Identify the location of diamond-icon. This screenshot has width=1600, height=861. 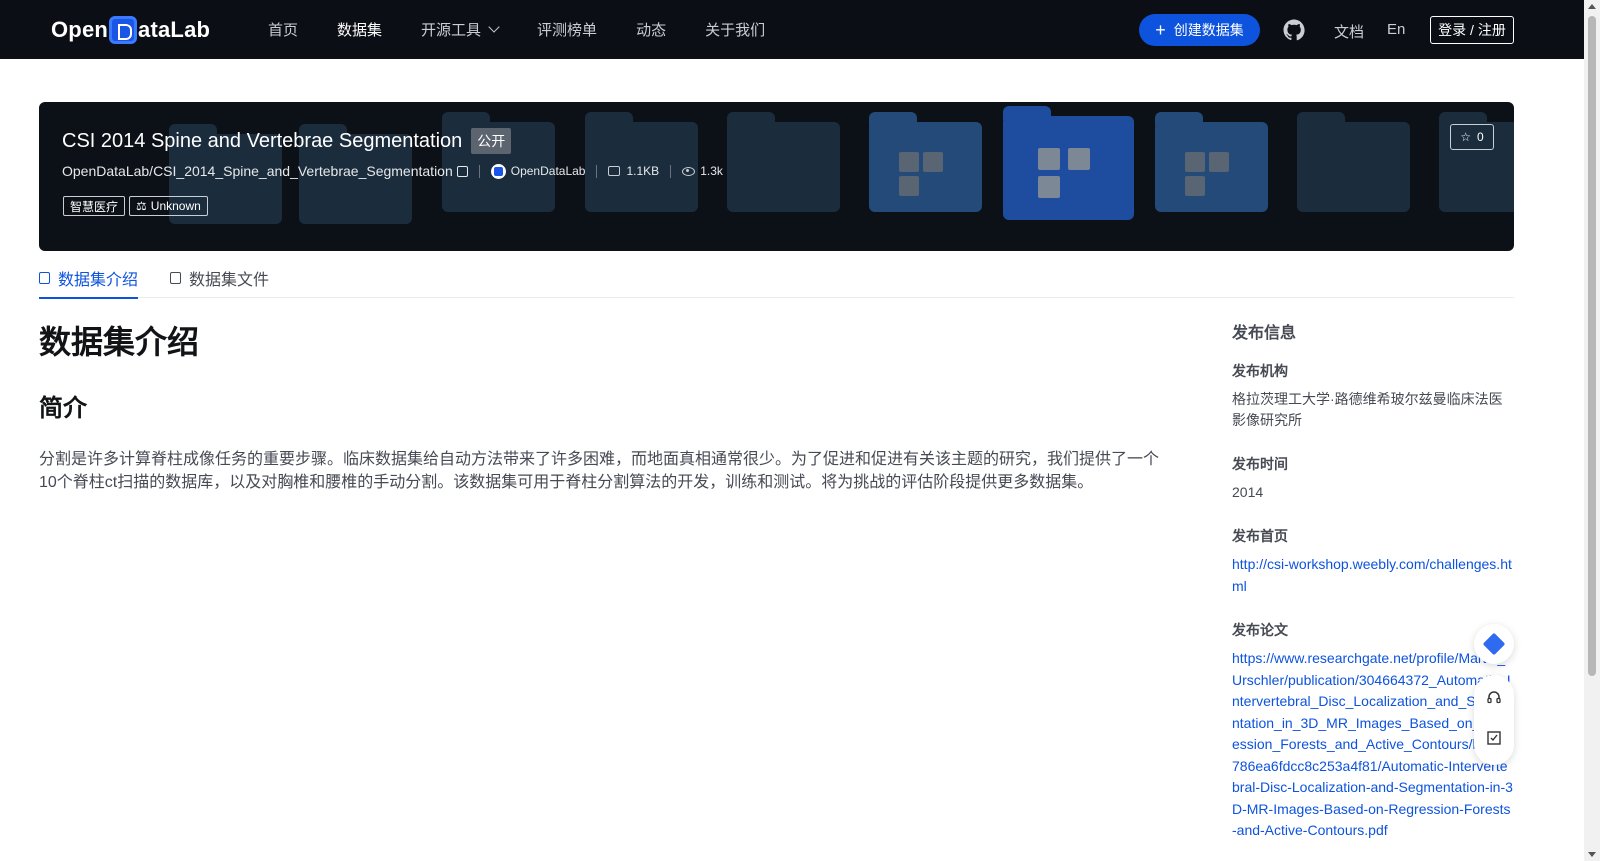
(1494, 644).